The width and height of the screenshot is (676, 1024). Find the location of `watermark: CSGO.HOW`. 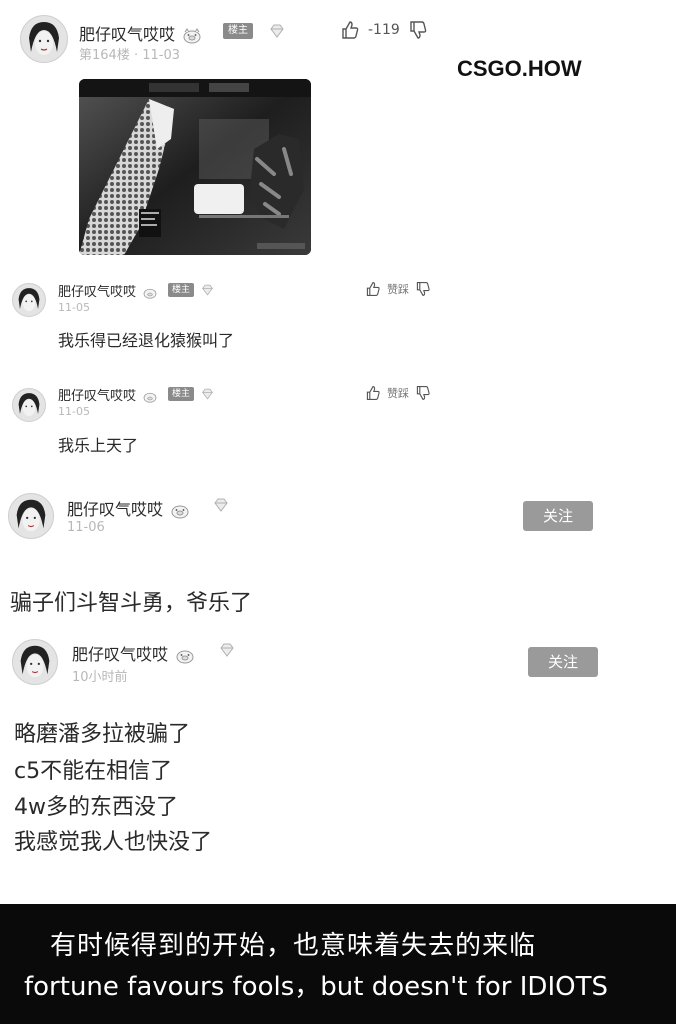

watermark: CSGO.HOW is located at coordinates (519, 68).